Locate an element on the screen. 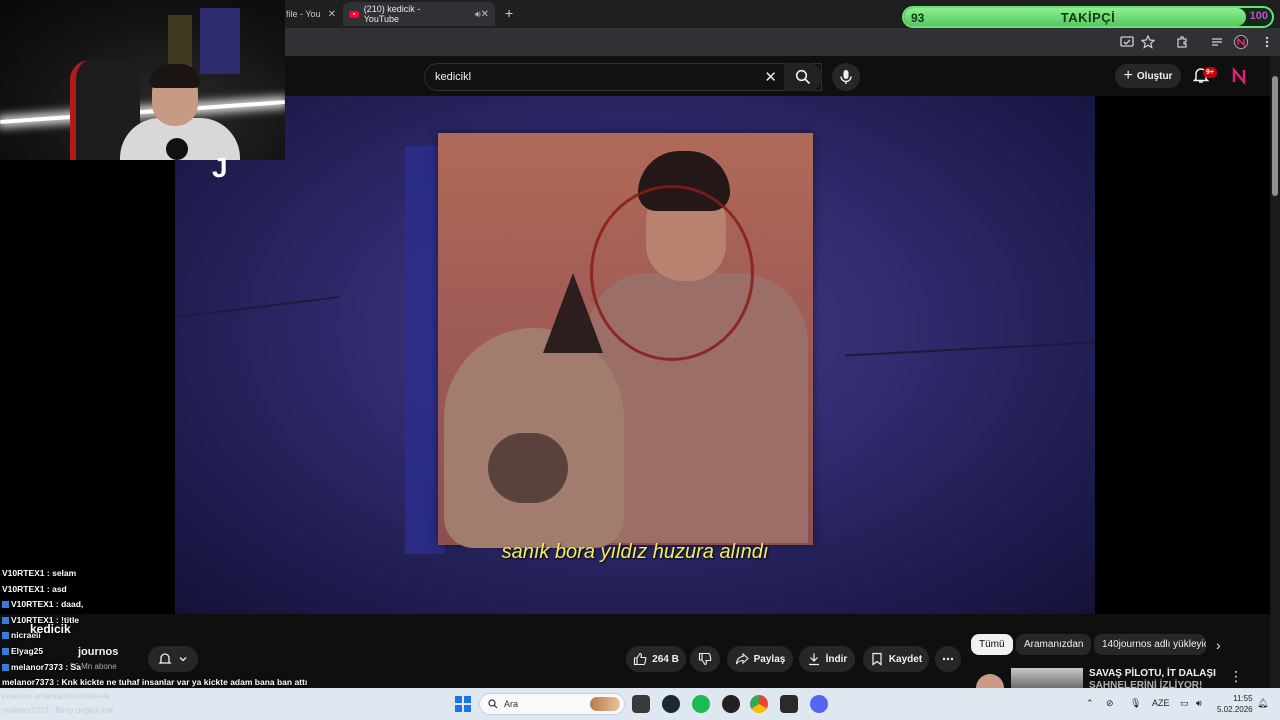 Image resolution: width=1280 pixels, height=720 pixels. steam-icon is located at coordinates (671, 704).